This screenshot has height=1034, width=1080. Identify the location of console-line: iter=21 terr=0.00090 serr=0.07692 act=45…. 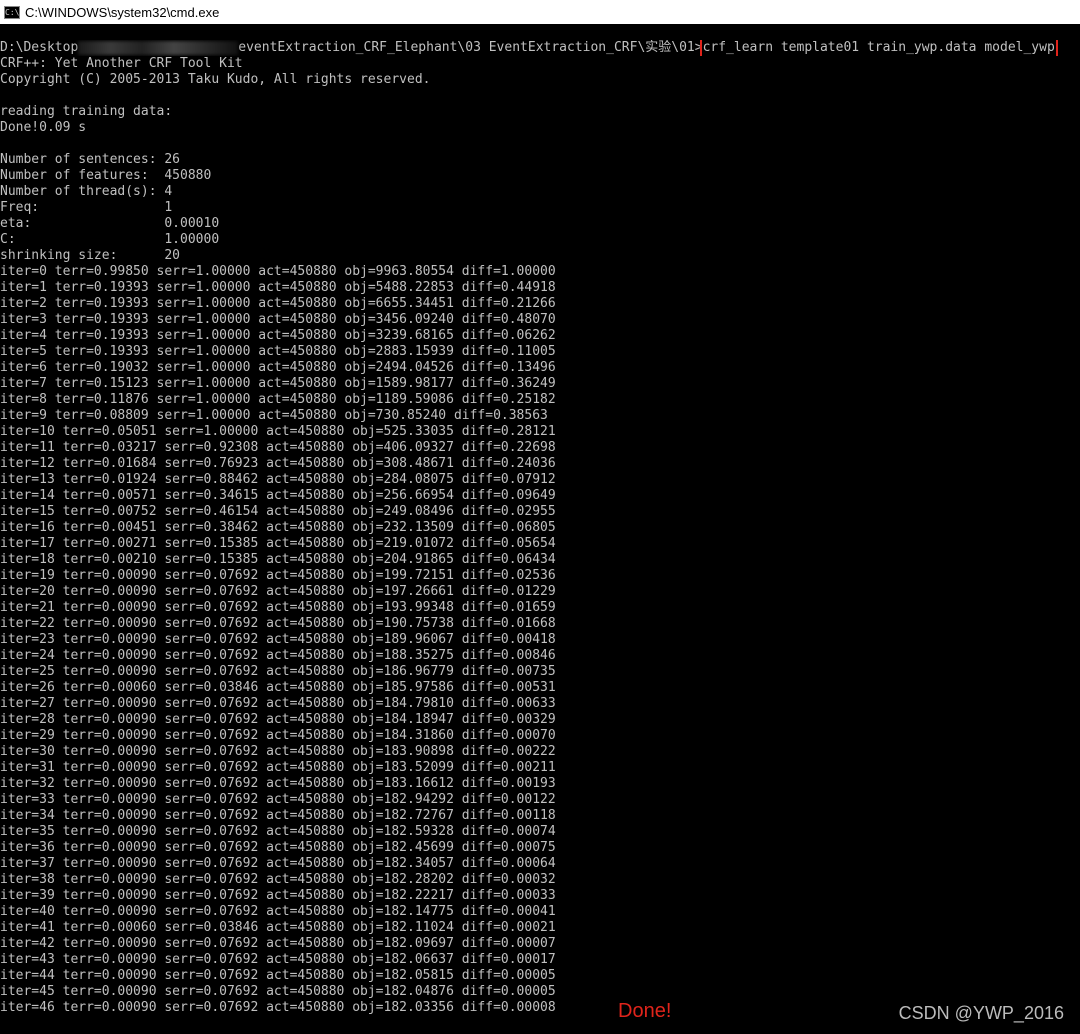
(278, 607).